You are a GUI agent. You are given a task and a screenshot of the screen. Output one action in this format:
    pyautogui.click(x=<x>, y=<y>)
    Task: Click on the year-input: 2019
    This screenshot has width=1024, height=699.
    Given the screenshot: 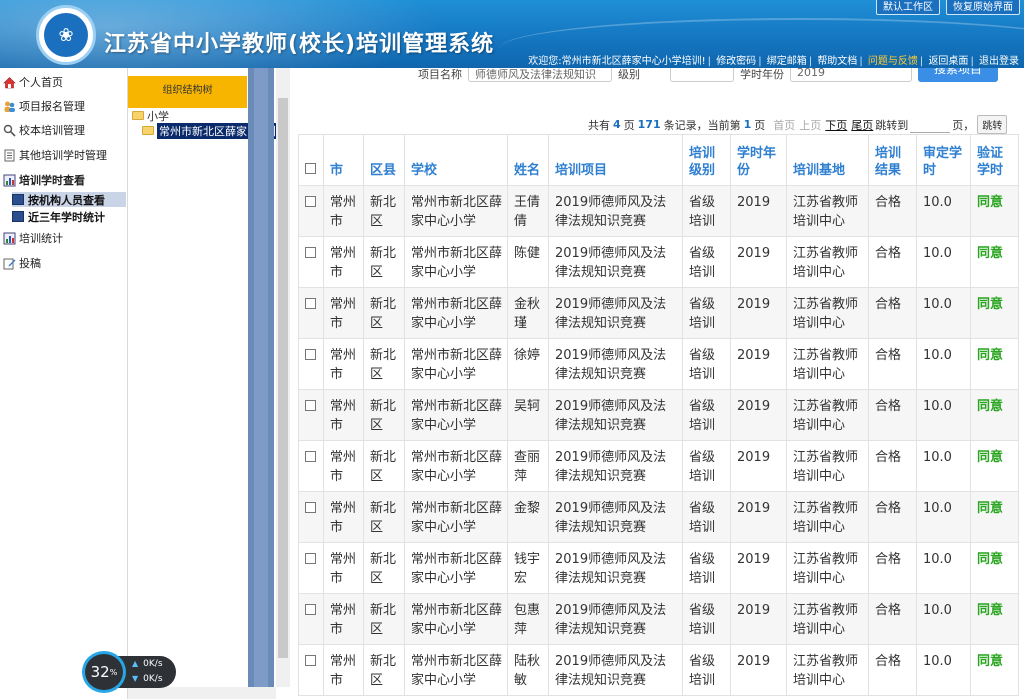 What is the action you would take?
    pyautogui.click(x=851, y=75)
    